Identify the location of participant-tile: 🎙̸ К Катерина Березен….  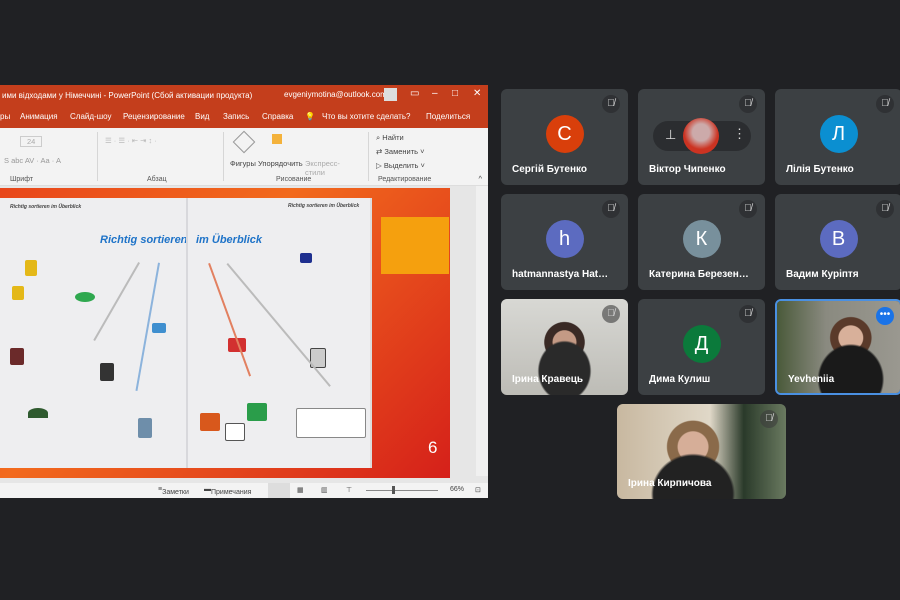
(701, 242).